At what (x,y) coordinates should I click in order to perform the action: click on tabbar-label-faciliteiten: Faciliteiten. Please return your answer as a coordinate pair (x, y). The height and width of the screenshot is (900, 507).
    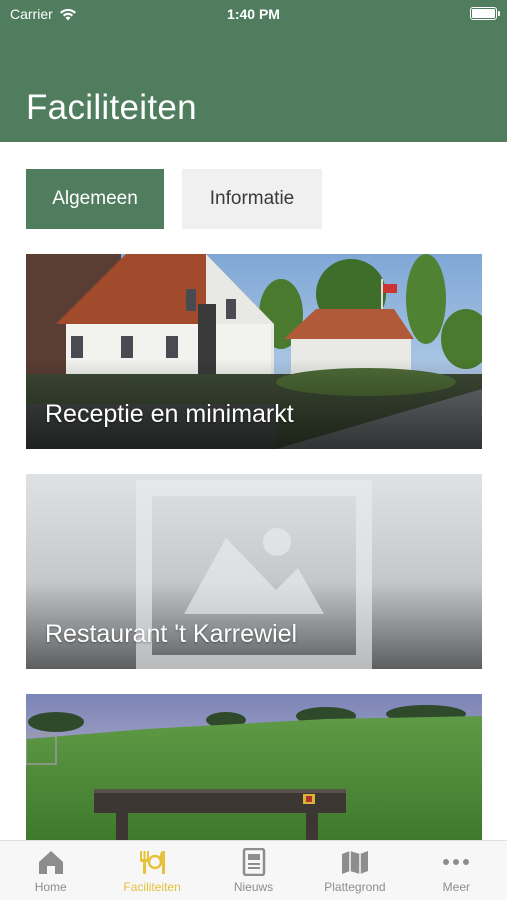
    Looking at the image, I should click on (152, 887).